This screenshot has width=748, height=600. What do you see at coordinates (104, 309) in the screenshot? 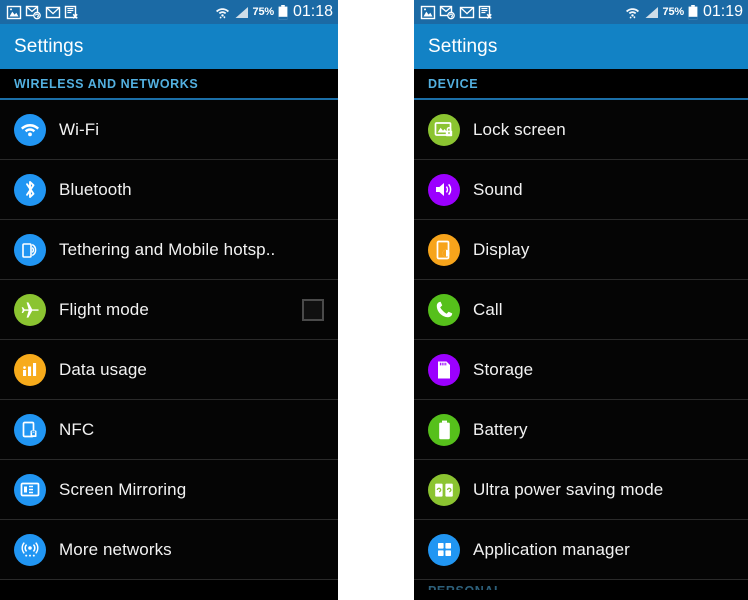
I see `settings-item-label: Flight mode` at bounding box center [104, 309].